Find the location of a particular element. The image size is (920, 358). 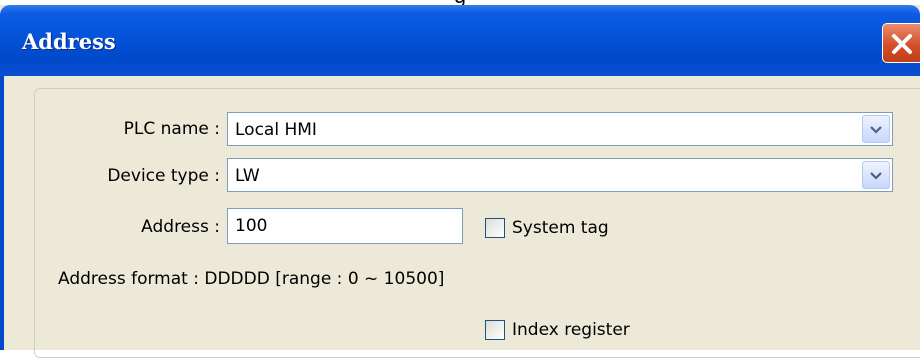

plc-name-value: Local HMI is located at coordinates (276, 130).